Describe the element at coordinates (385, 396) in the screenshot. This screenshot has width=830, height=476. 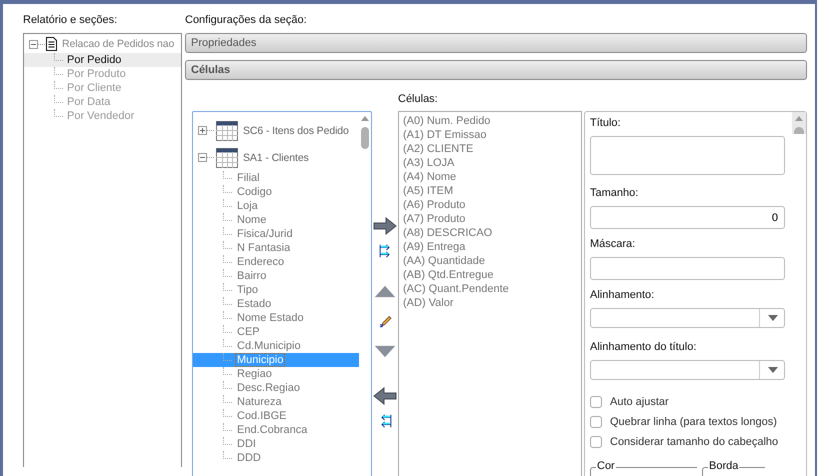
I see `arrow-left-icon` at that location.